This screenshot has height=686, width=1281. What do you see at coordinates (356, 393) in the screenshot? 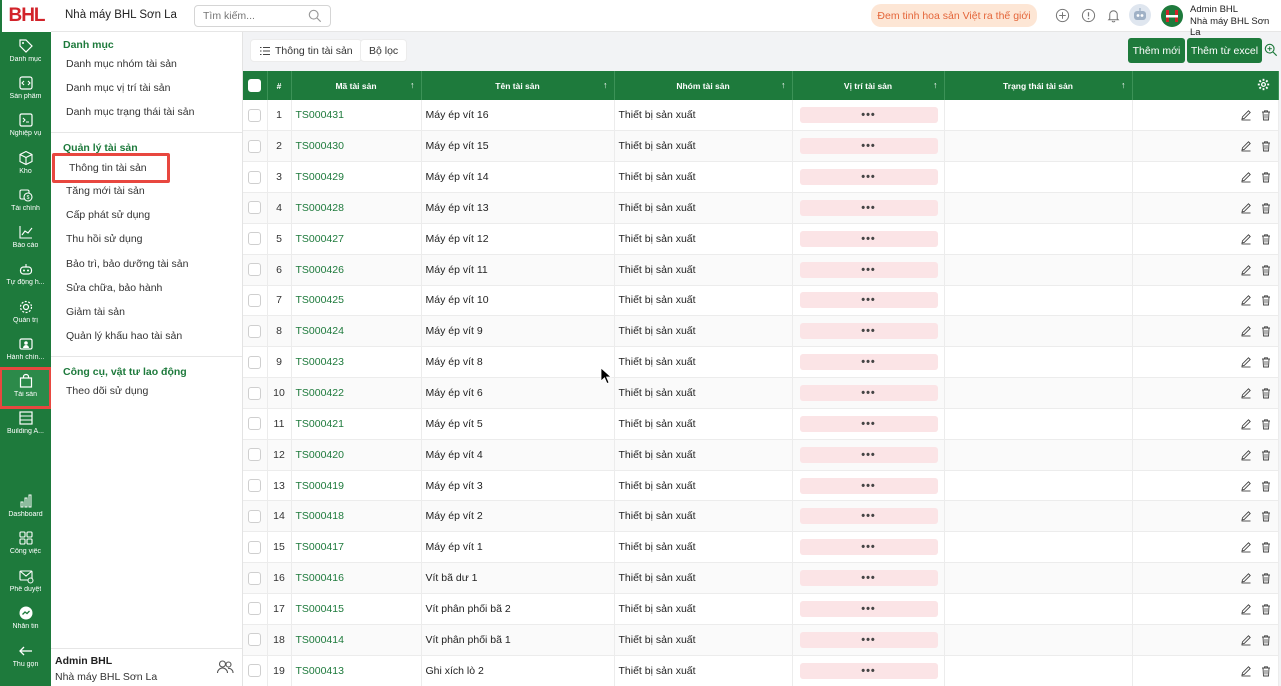
I see `asset-code-link: TS000422` at bounding box center [356, 393].